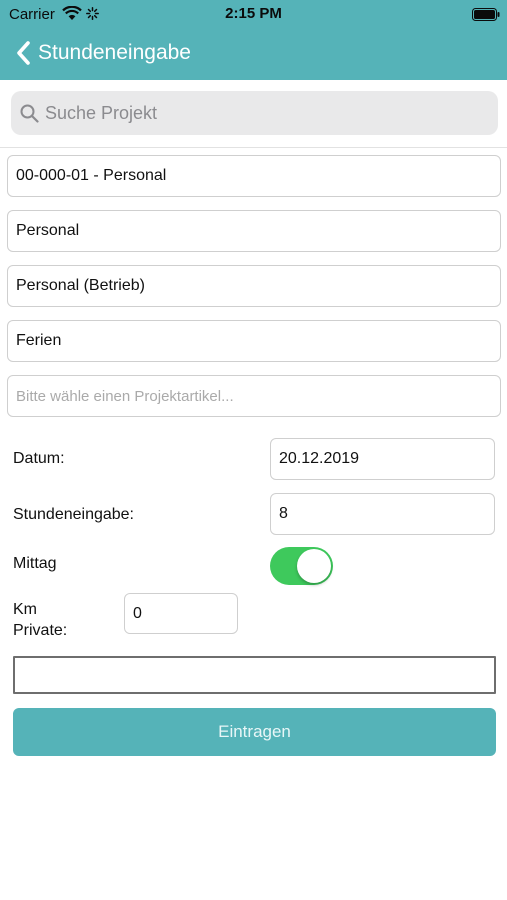  Describe the element at coordinates (253, 147) in the screenshot. I see `search-divider` at that location.